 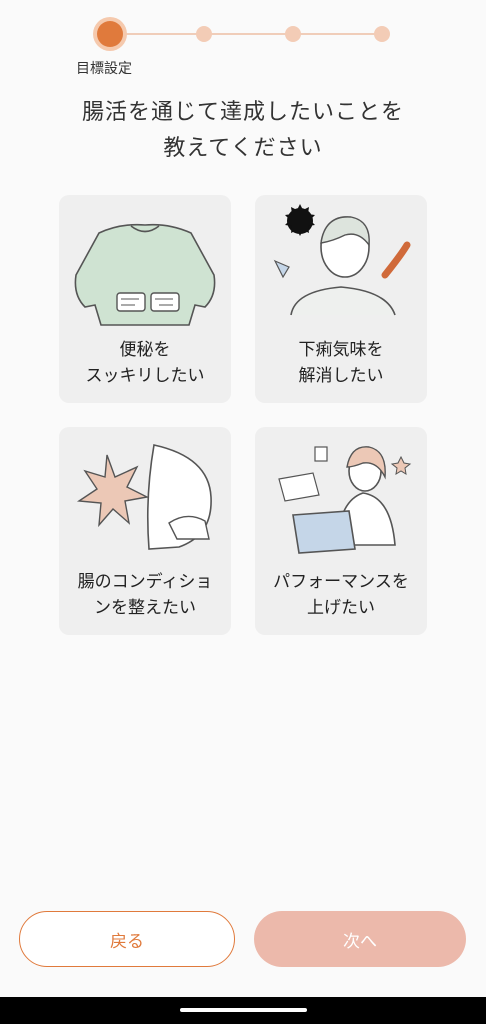 What do you see at coordinates (145, 595) in the screenshot?
I see `goal-label: 腸のコンディショ ンを整えたい` at bounding box center [145, 595].